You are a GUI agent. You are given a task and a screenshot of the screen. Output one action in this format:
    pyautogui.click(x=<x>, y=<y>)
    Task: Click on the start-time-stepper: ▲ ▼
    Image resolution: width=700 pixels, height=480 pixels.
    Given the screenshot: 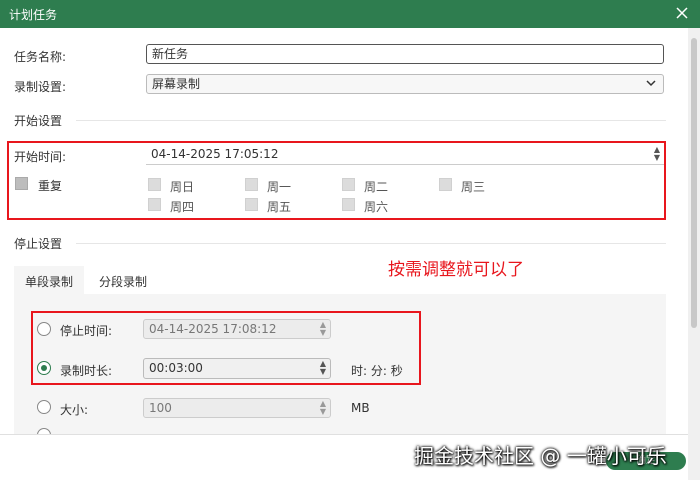 What is the action you would take?
    pyautogui.click(x=657, y=154)
    